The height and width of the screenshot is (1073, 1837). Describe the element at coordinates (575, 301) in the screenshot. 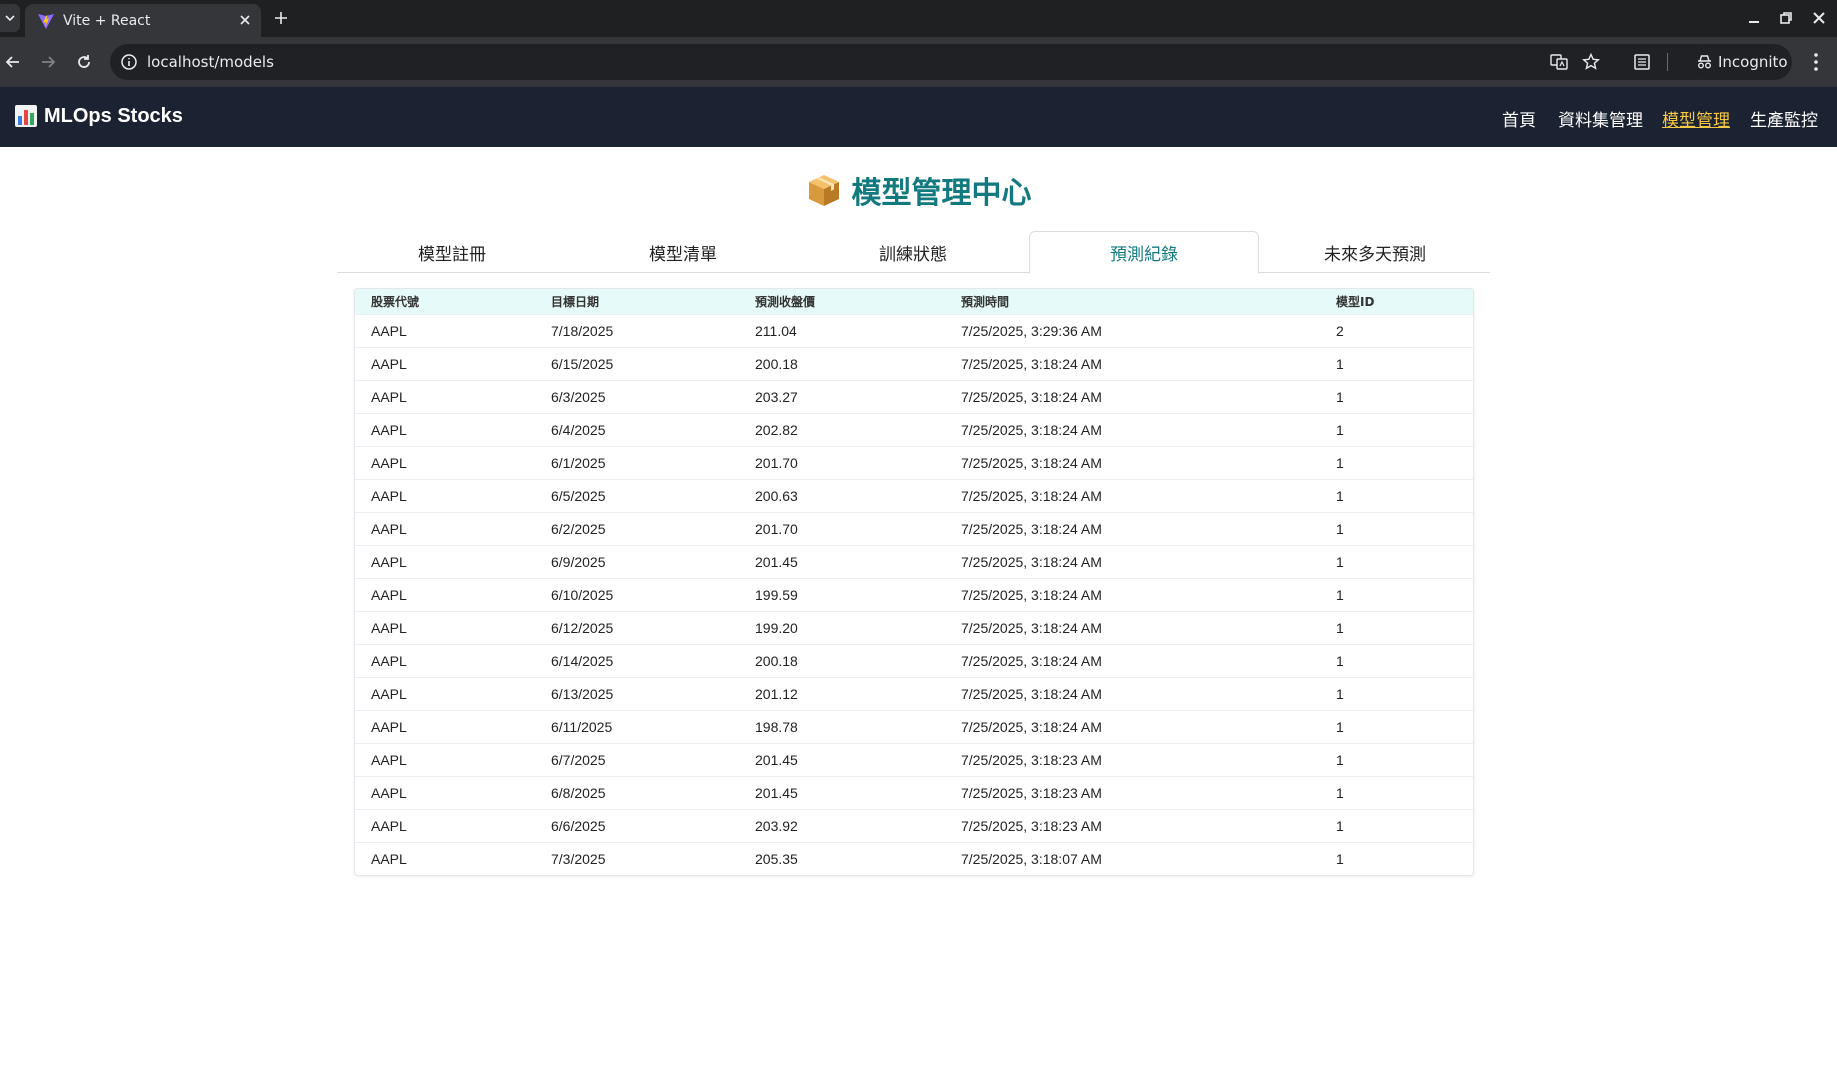

I see `column-header-target-date: 目標日期` at that location.